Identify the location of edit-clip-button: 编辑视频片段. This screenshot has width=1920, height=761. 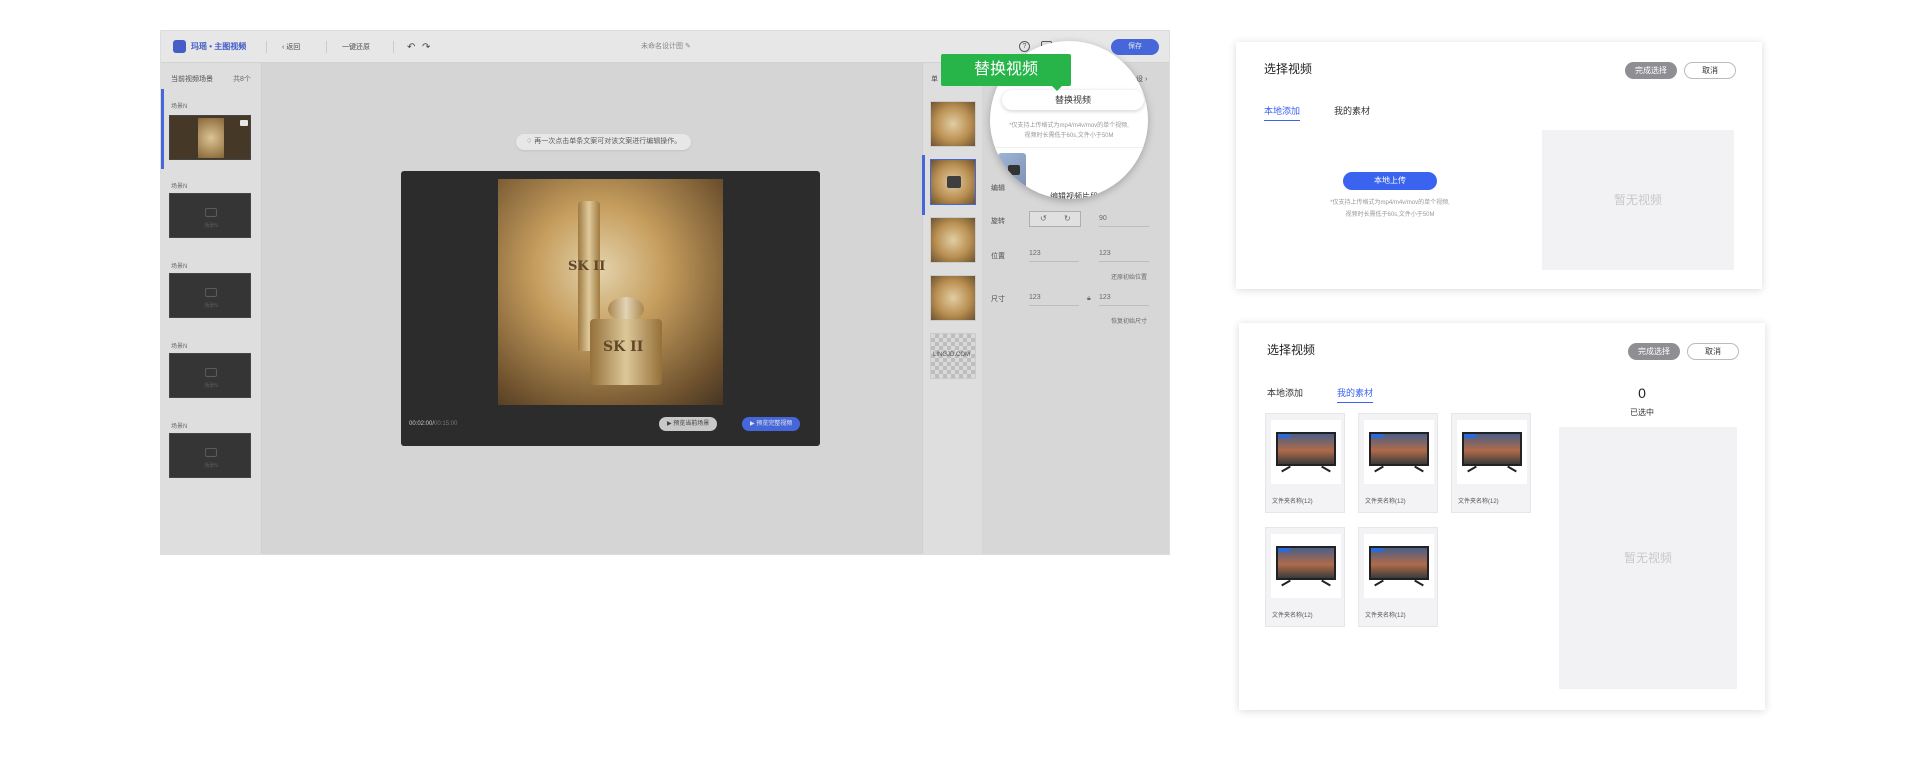
(1074, 195).